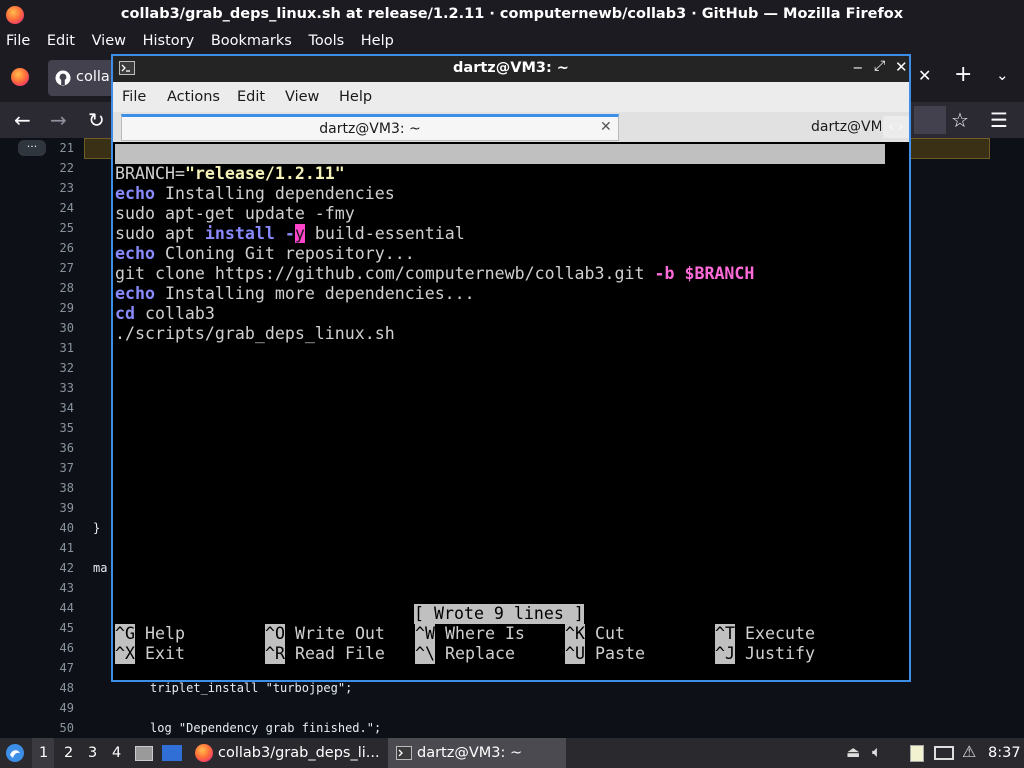  I want to click on nano-token: BRANCH=, so click(150, 173).